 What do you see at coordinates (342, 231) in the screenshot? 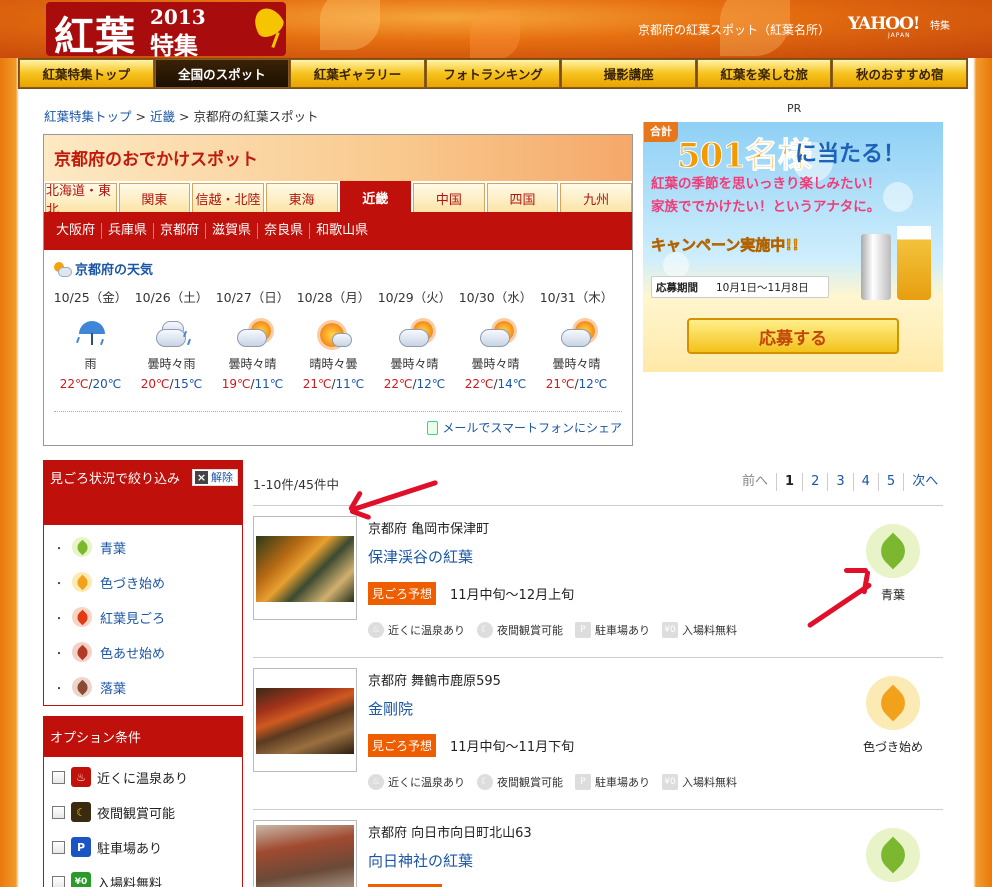
I see `pref-link-wakayama: 和歌山県` at bounding box center [342, 231].